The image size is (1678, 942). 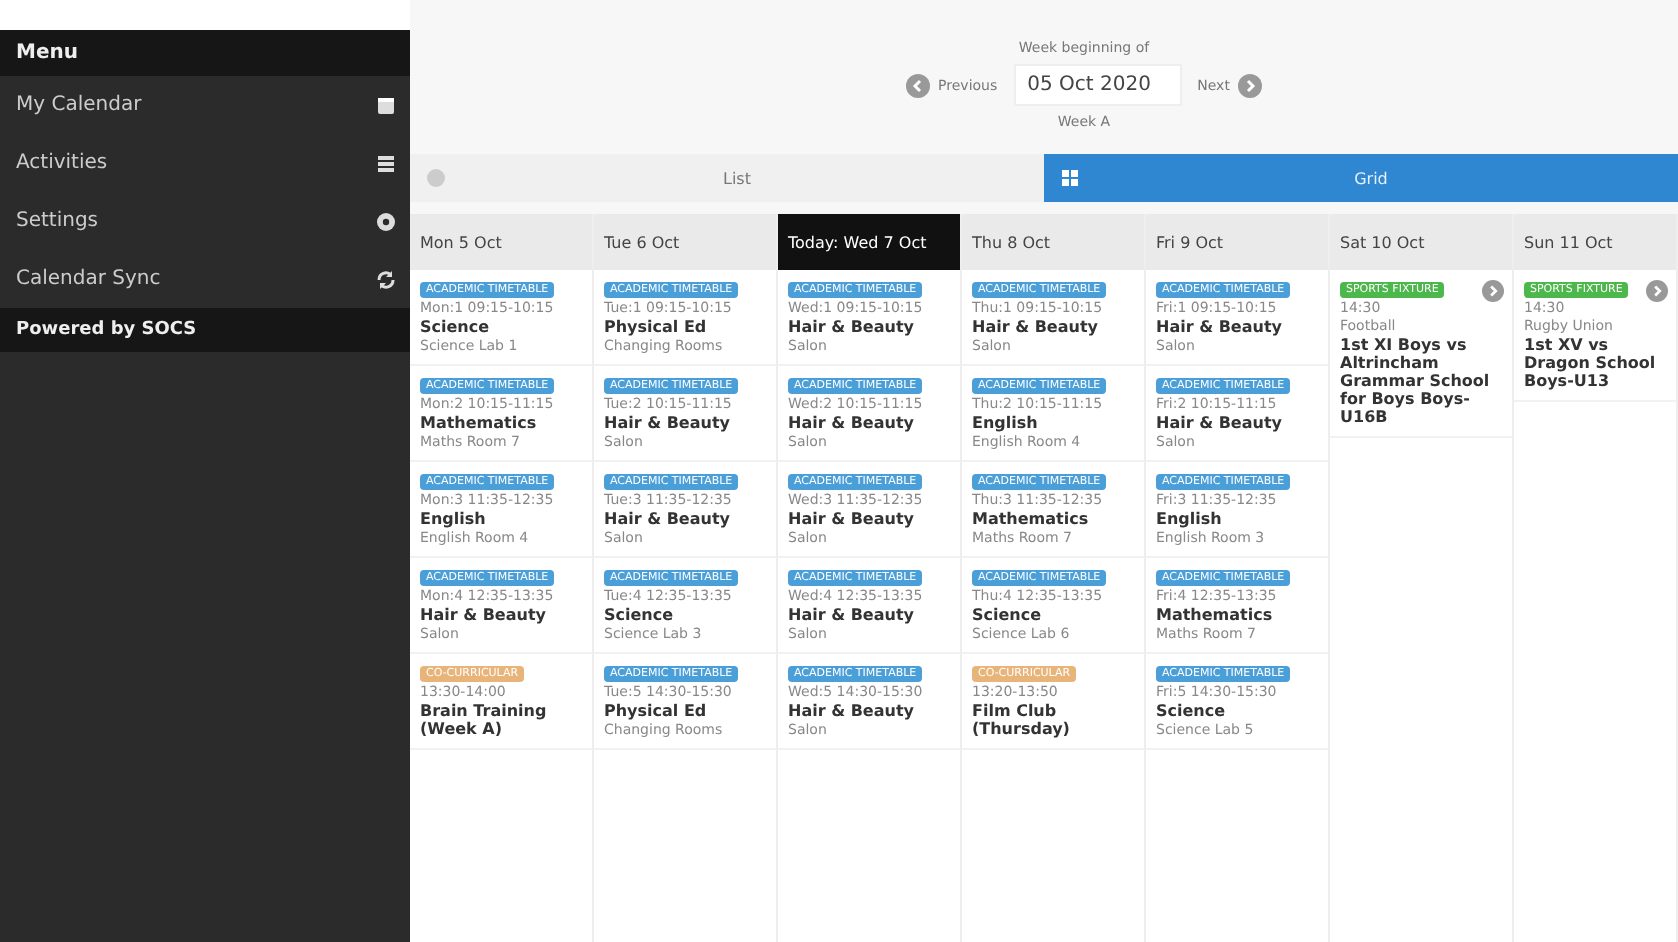 I want to click on day-header: Sun 11 Oct, so click(x=1595, y=242).